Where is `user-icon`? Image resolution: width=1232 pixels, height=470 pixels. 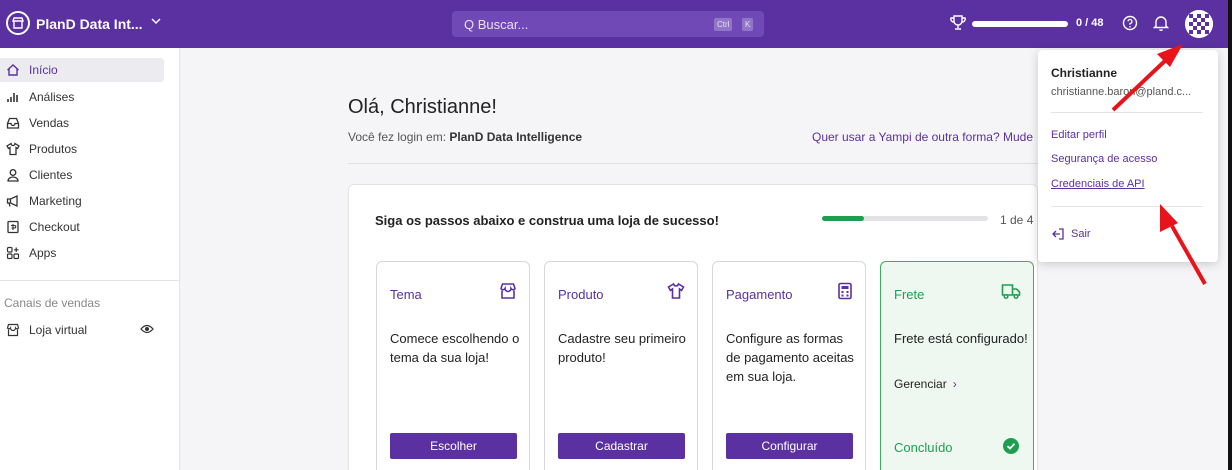 user-icon is located at coordinates (13, 175).